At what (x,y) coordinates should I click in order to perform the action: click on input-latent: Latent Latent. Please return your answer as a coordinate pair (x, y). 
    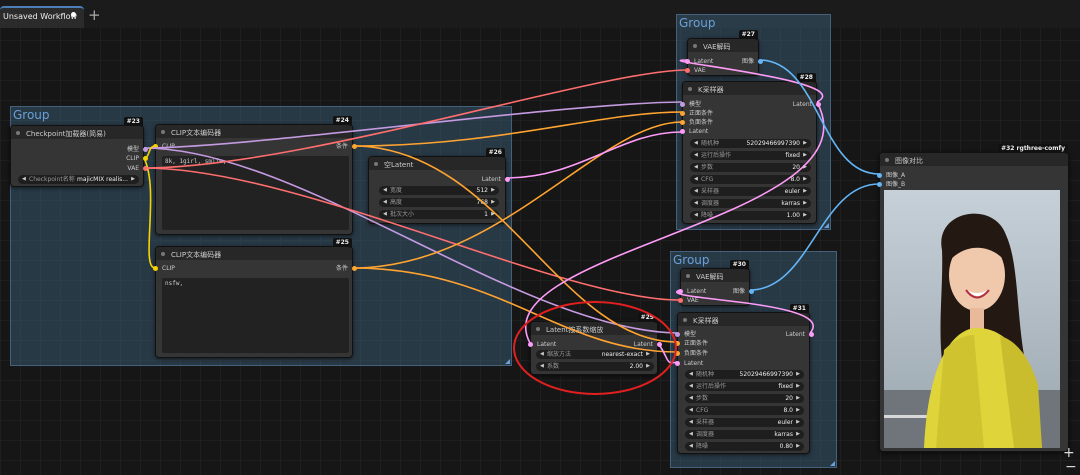
    Looking at the image, I should click on (595, 344).